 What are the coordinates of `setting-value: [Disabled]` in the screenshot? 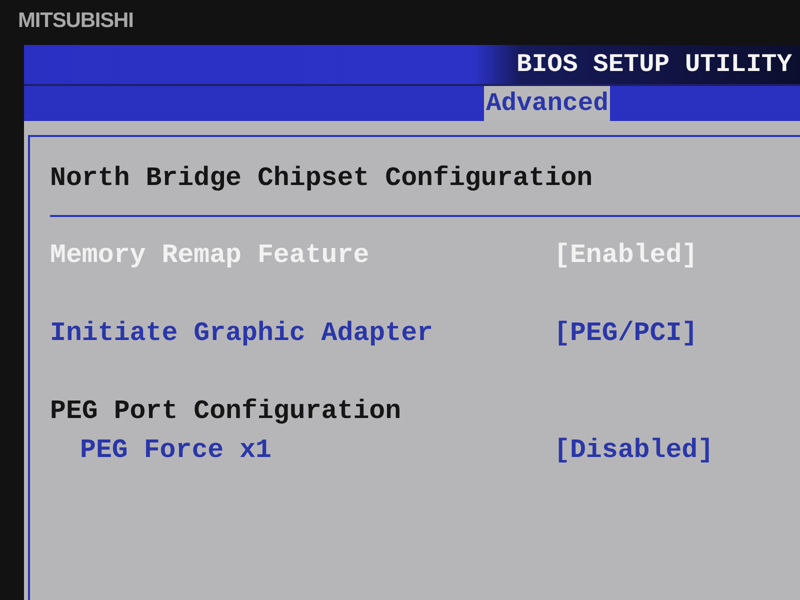 It's located at (634, 450).